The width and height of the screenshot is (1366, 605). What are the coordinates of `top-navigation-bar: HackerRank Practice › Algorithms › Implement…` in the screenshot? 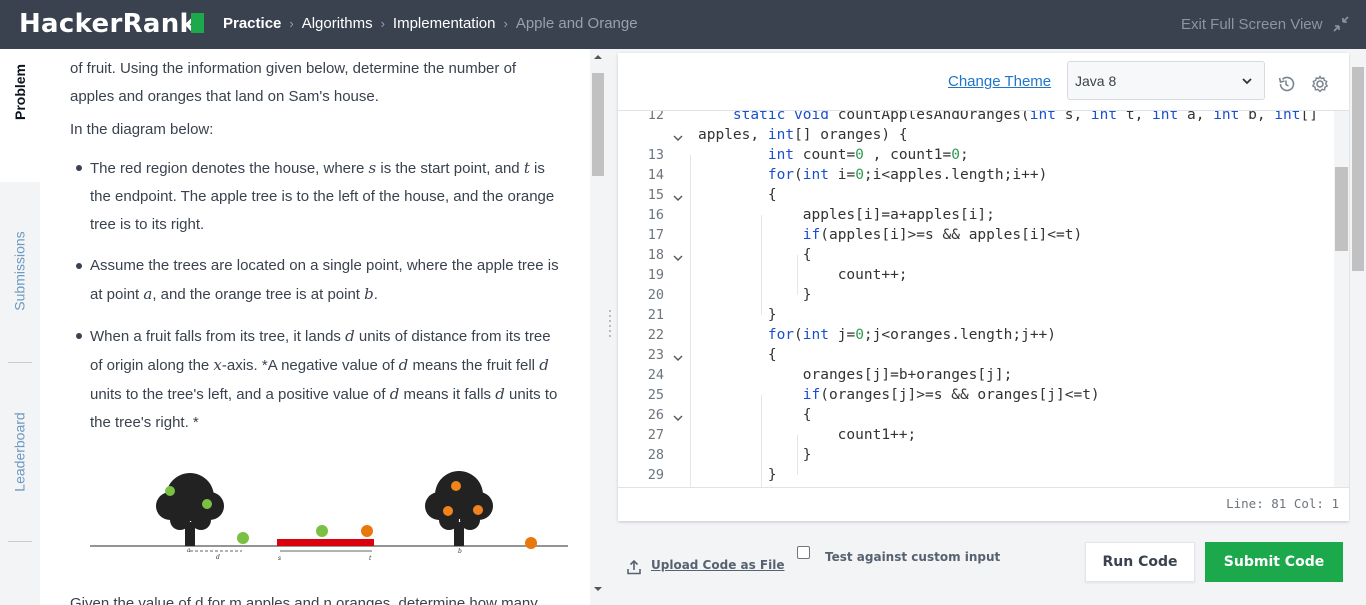 It's located at (683, 24).